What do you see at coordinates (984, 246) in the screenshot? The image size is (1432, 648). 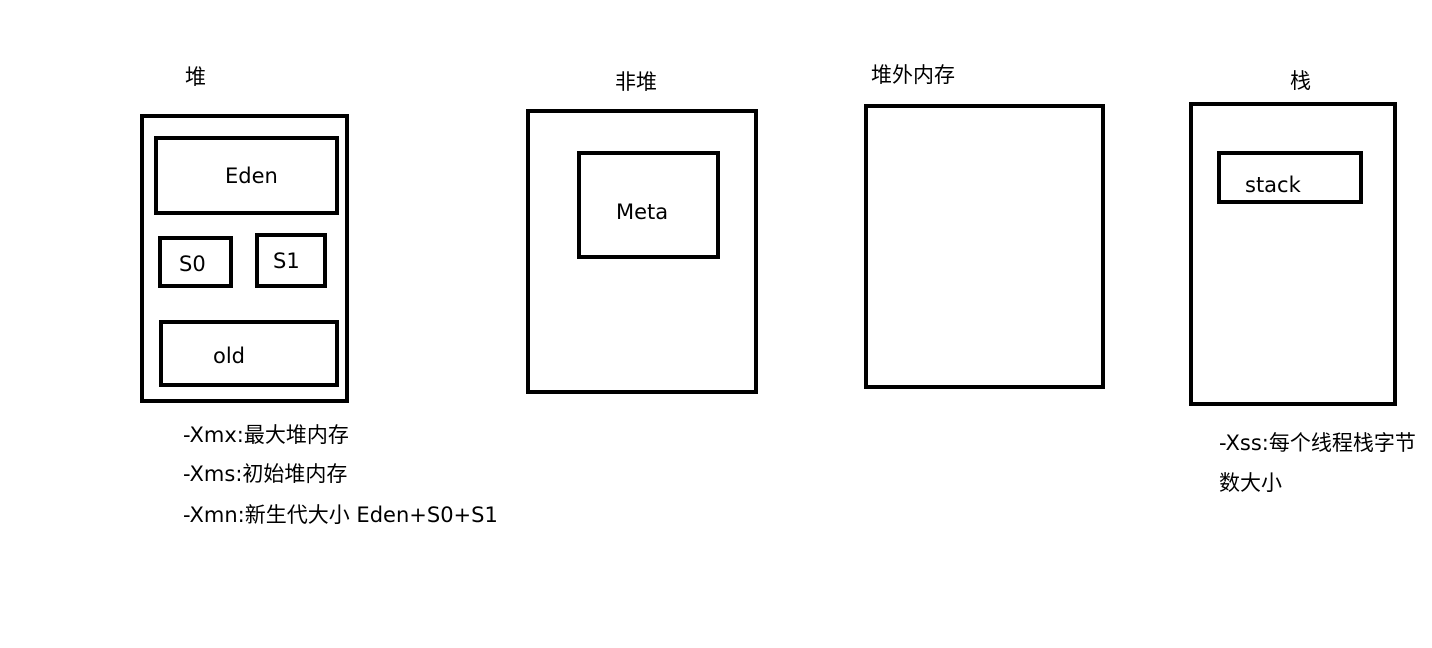 I see `offheap-box` at bounding box center [984, 246].